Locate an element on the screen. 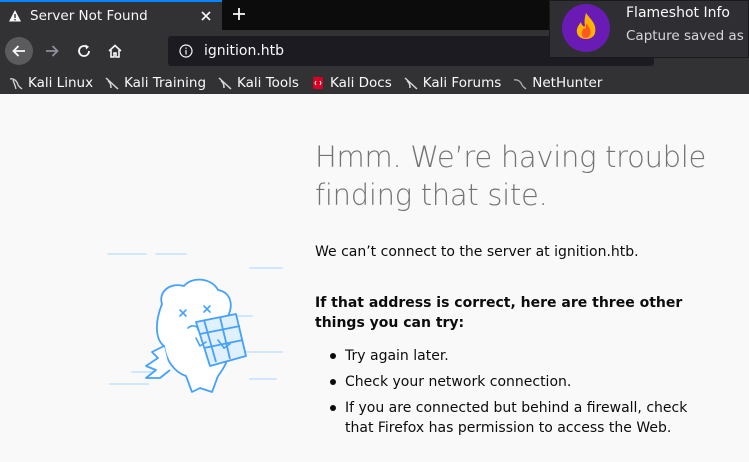 Image resolution: width=749 pixels, height=462 pixels. home-icon is located at coordinates (115, 51).